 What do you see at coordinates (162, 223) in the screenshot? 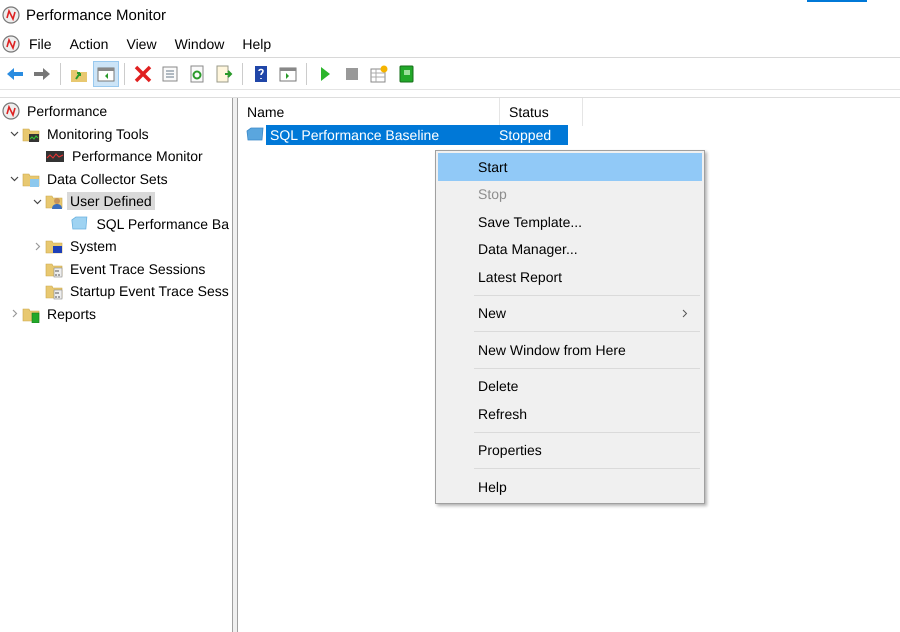
I see `tree-item: SQL Performance Ba` at bounding box center [162, 223].